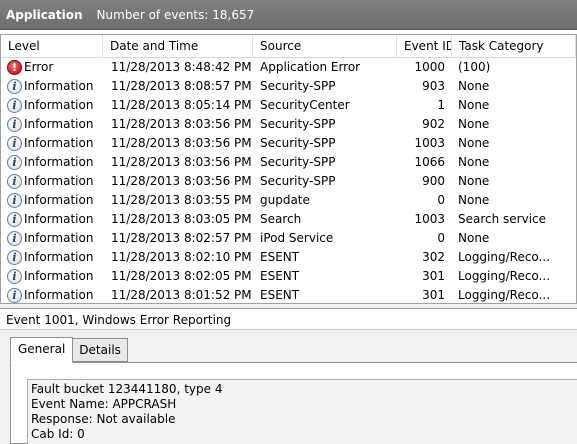  What do you see at coordinates (310, 67) in the screenshot?
I see `source-cell: Application Error` at bounding box center [310, 67].